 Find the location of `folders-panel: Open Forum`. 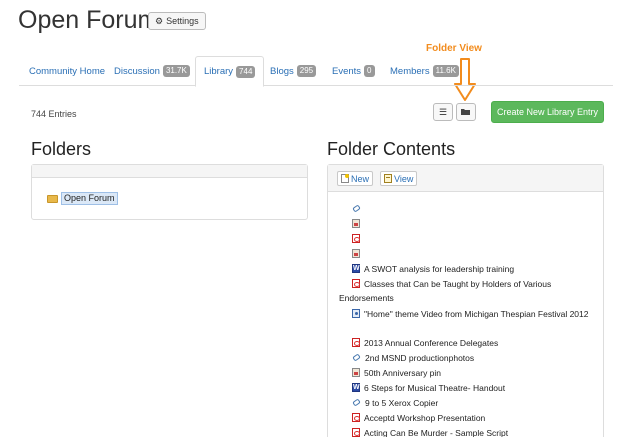

folders-panel: Open Forum is located at coordinates (169, 192).